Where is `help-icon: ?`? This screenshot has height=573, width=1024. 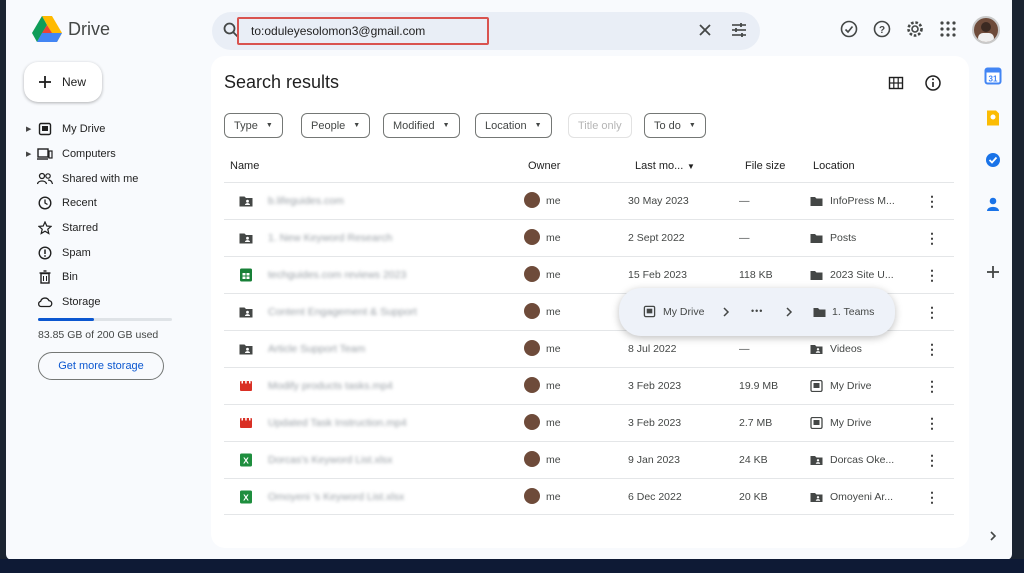 help-icon: ? is located at coordinates (882, 29).